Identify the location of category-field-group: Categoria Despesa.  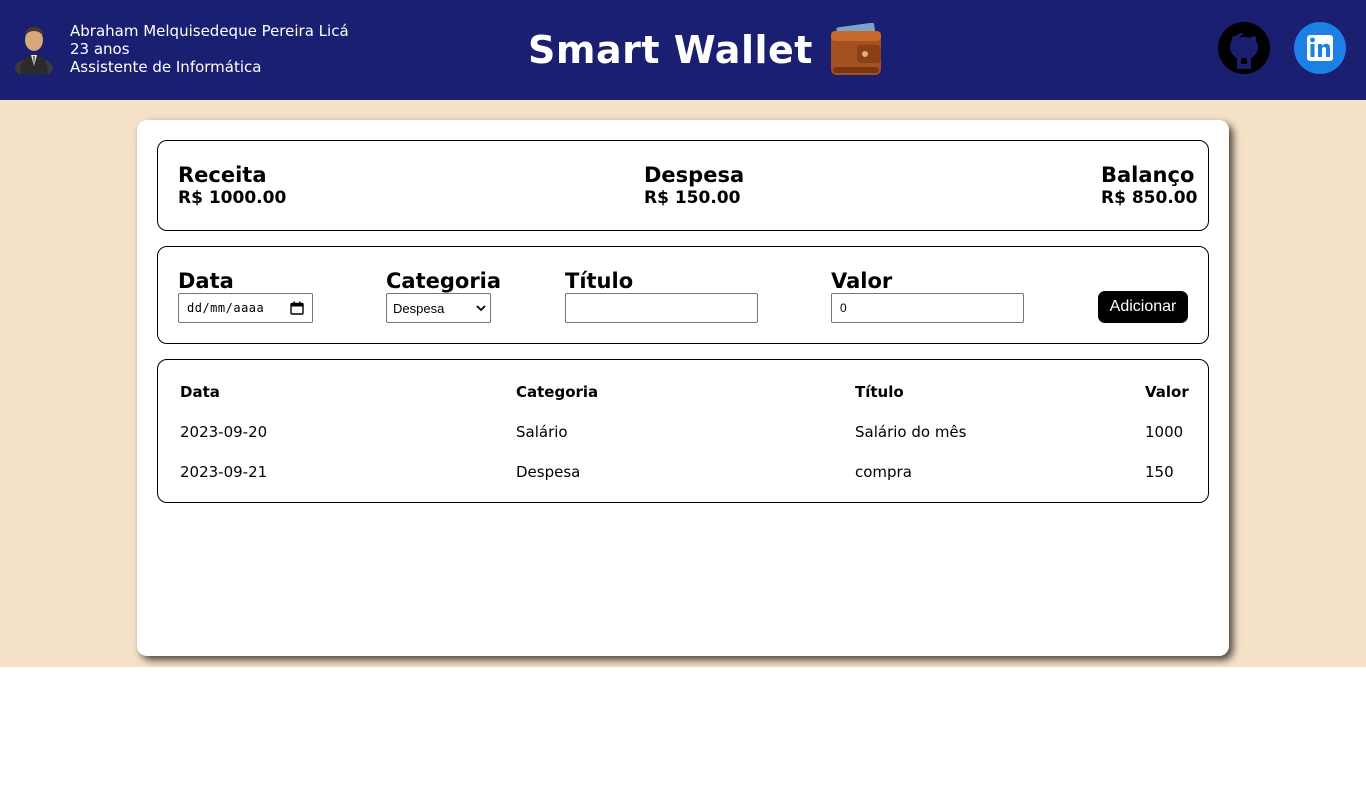
(443, 296).